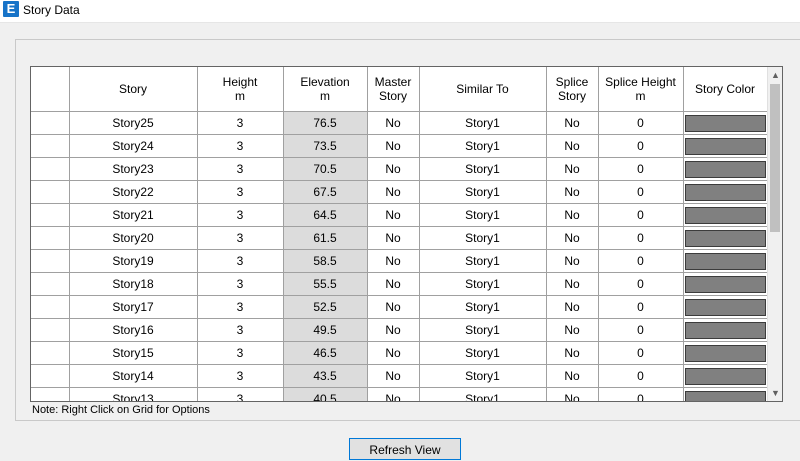  What do you see at coordinates (325, 330) in the screenshot?
I see `elevation-cell: 49.5` at bounding box center [325, 330].